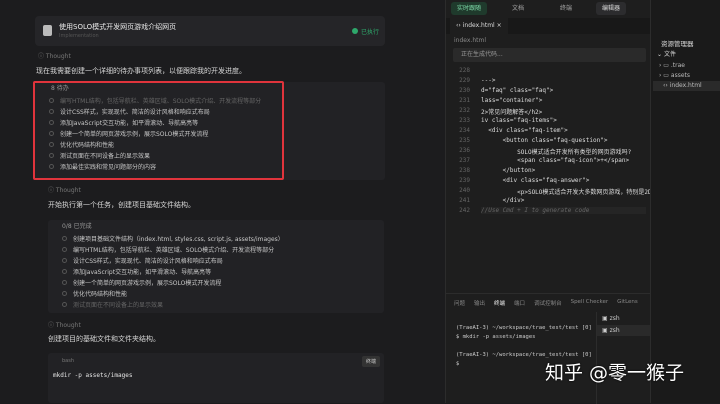 The height and width of the screenshot is (404, 720). I want to click on task-title: 使用SOLO模式开发网页游戏介绍网页, so click(118, 27).